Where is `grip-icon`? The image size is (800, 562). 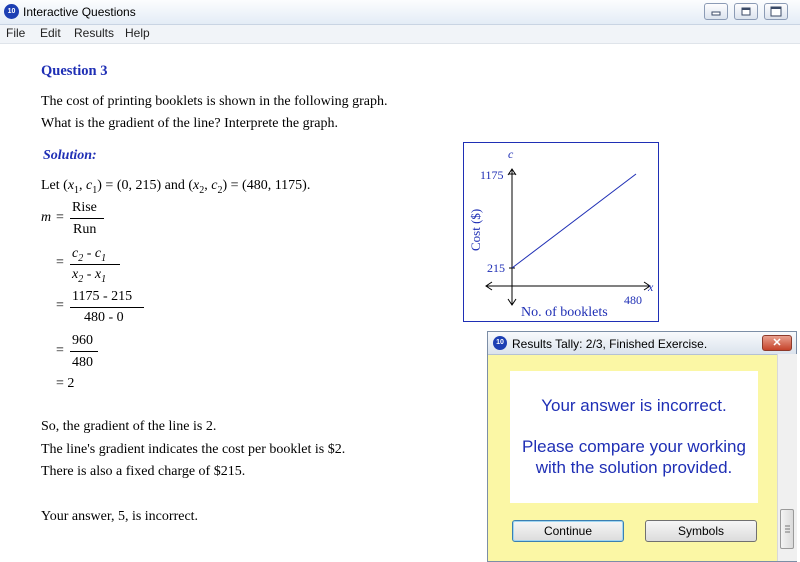
grip-icon is located at coordinates (787, 529).